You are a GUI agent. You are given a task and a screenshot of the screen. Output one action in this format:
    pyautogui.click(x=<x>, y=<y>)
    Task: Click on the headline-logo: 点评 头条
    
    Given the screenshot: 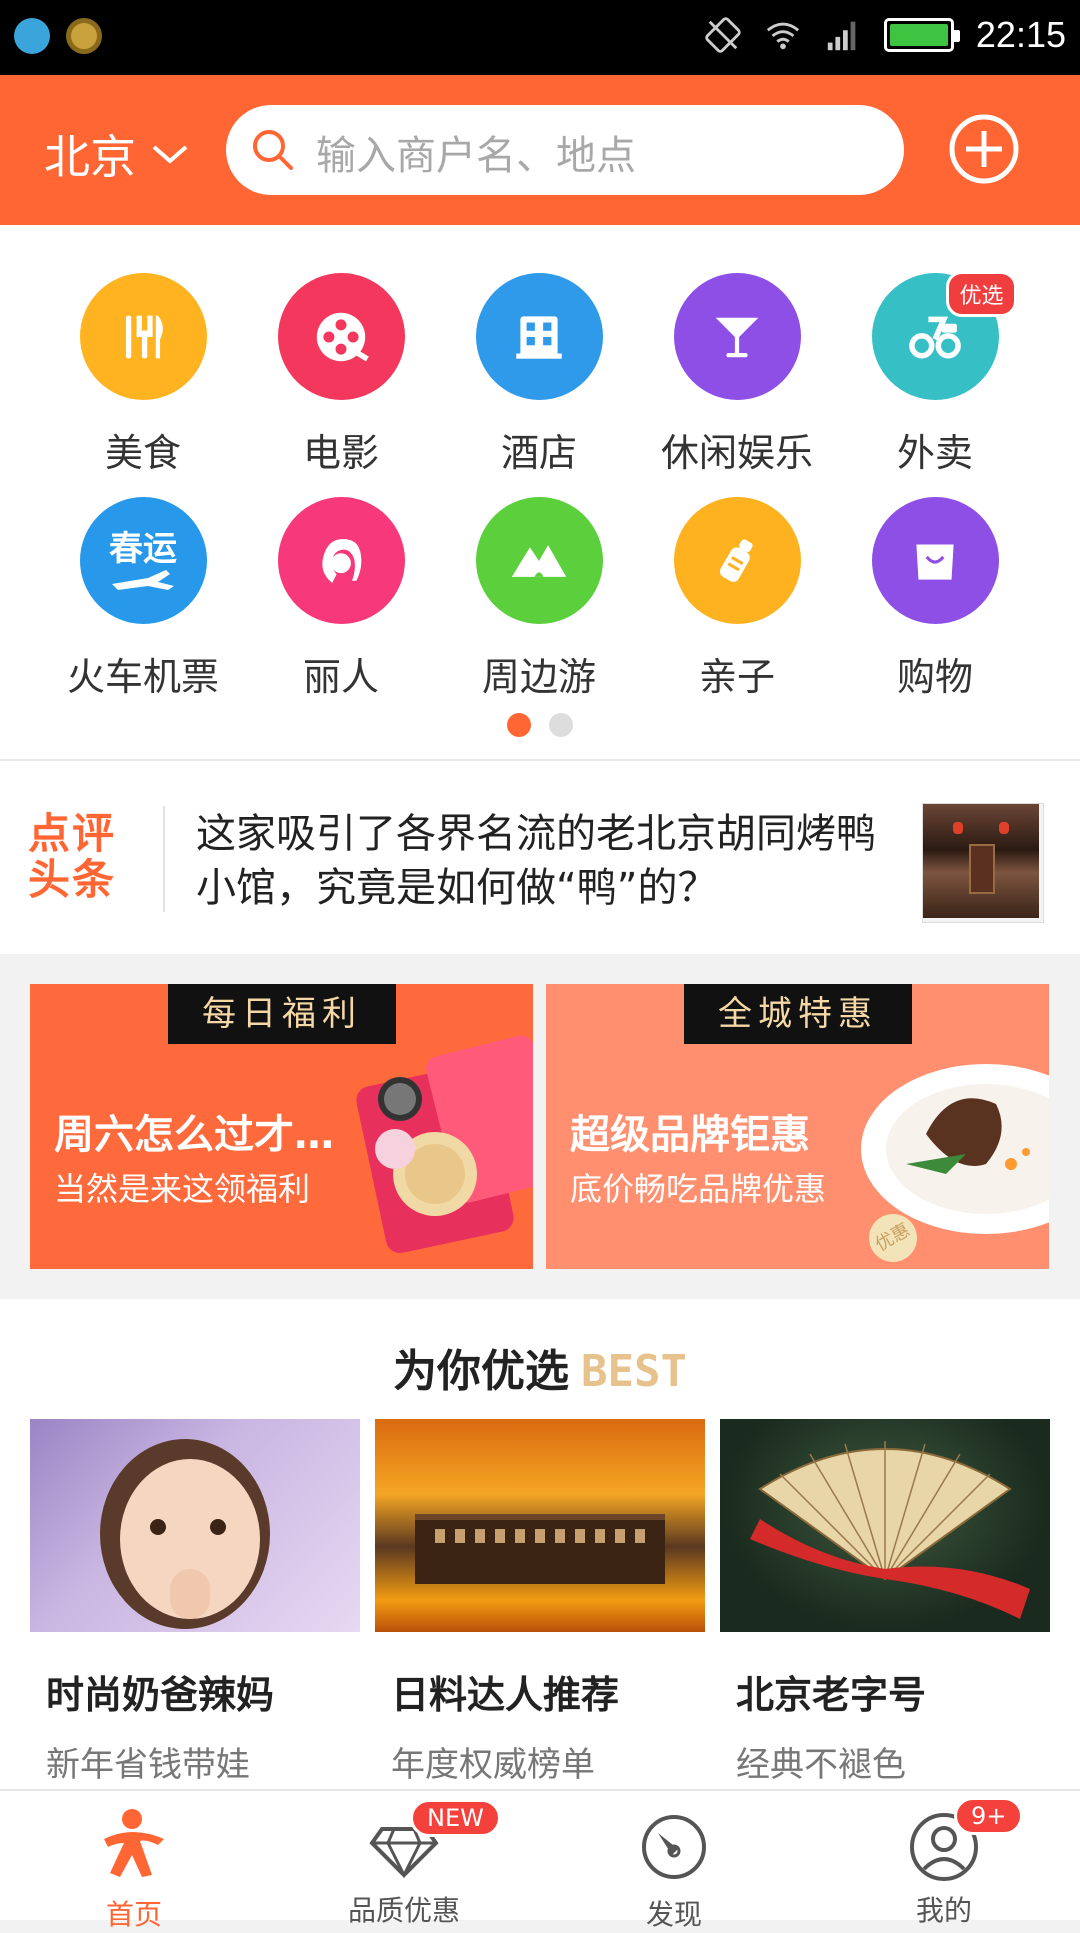 What is the action you would take?
    pyautogui.click(x=88, y=857)
    